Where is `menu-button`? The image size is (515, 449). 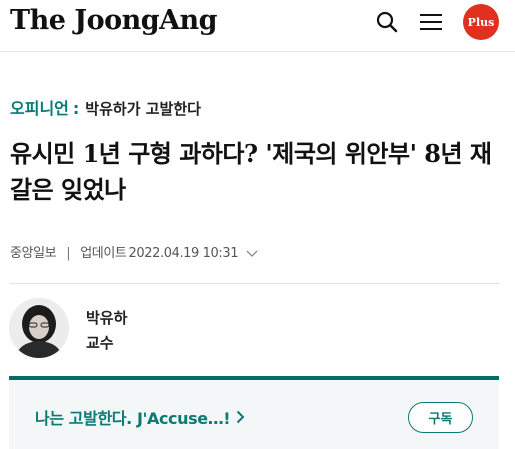
menu-button is located at coordinates (431, 22).